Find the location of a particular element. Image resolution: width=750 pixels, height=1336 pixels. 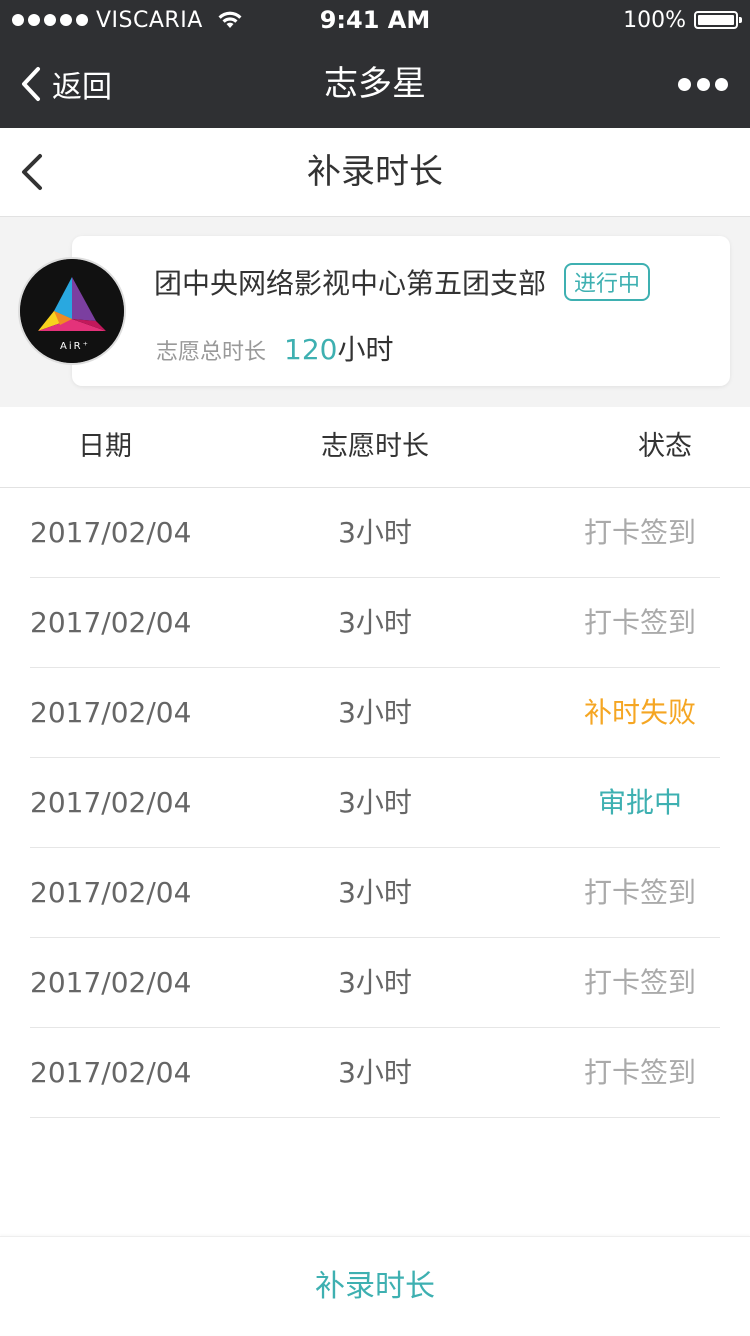

org-name: 团中央网络影视中心第五团支部 is located at coordinates (350, 283).